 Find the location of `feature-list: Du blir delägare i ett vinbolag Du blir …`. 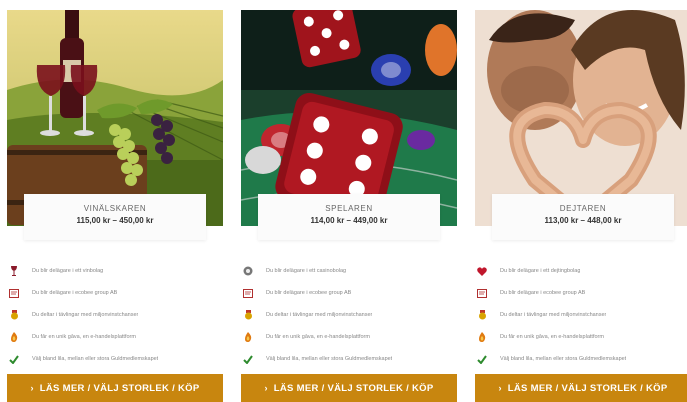

feature-list: Du blir delägare i ett vinbolag Du blir … is located at coordinates (115, 315).